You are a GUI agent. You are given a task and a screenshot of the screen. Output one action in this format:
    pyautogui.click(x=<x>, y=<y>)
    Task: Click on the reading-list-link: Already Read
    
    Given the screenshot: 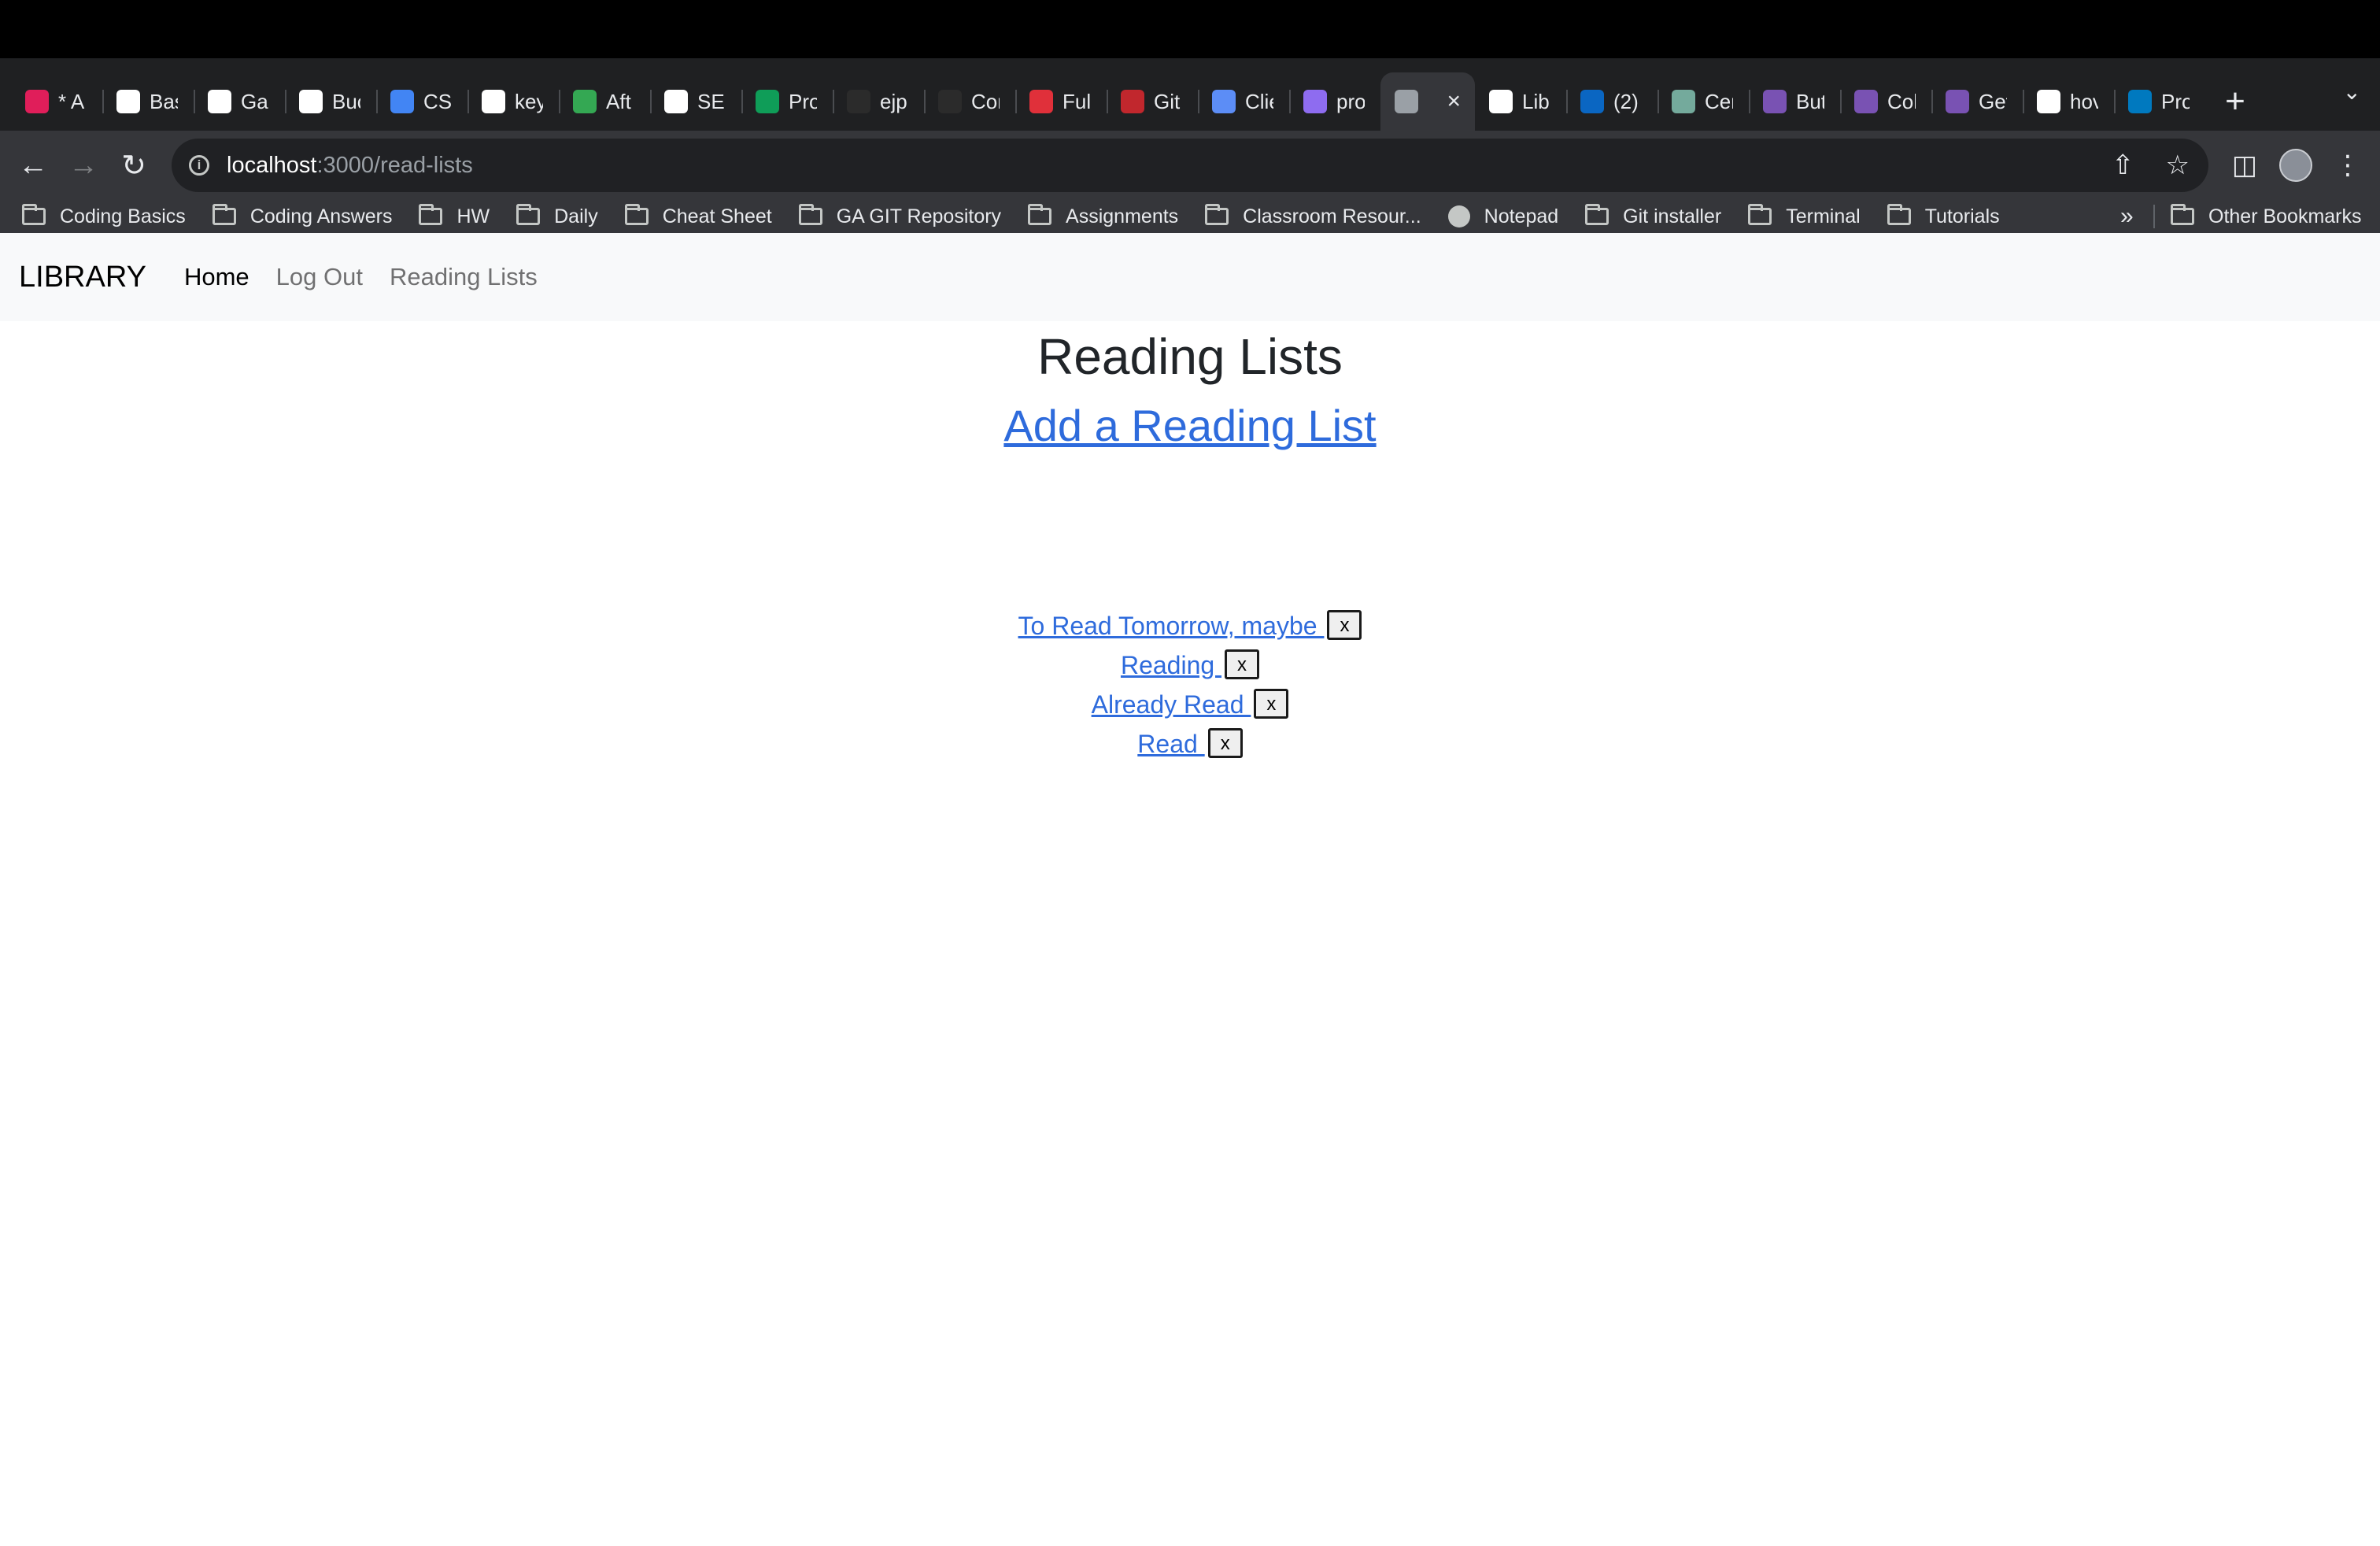 What is the action you would take?
    pyautogui.click(x=1171, y=704)
    